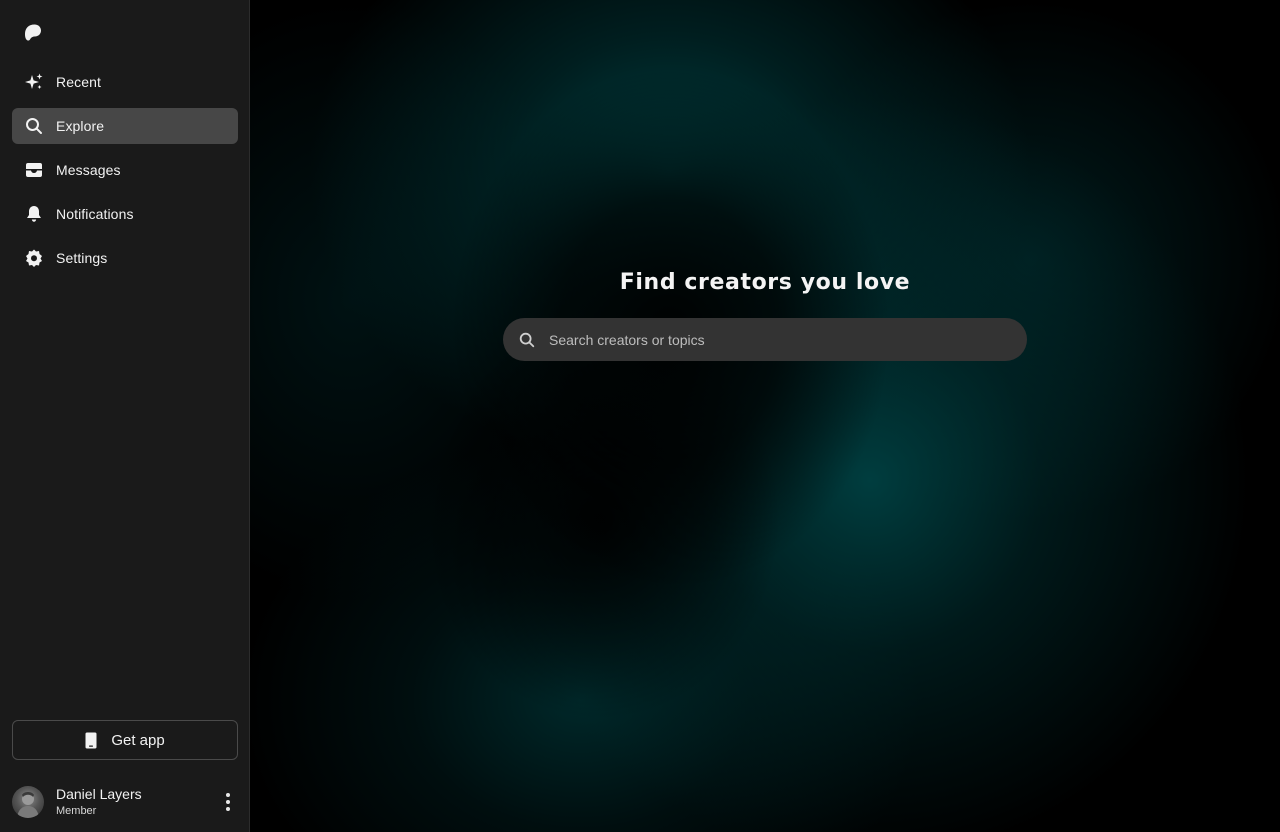 Image resolution: width=1280 pixels, height=832 pixels. I want to click on get-app-label: Get app, so click(138, 740).